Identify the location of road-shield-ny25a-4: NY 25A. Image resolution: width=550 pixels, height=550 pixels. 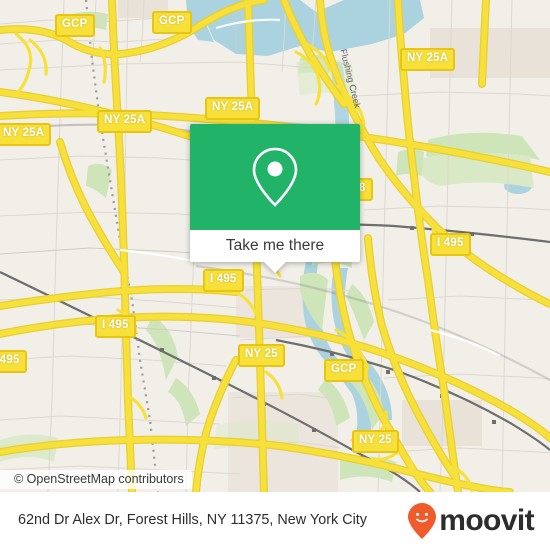
(26, 134).